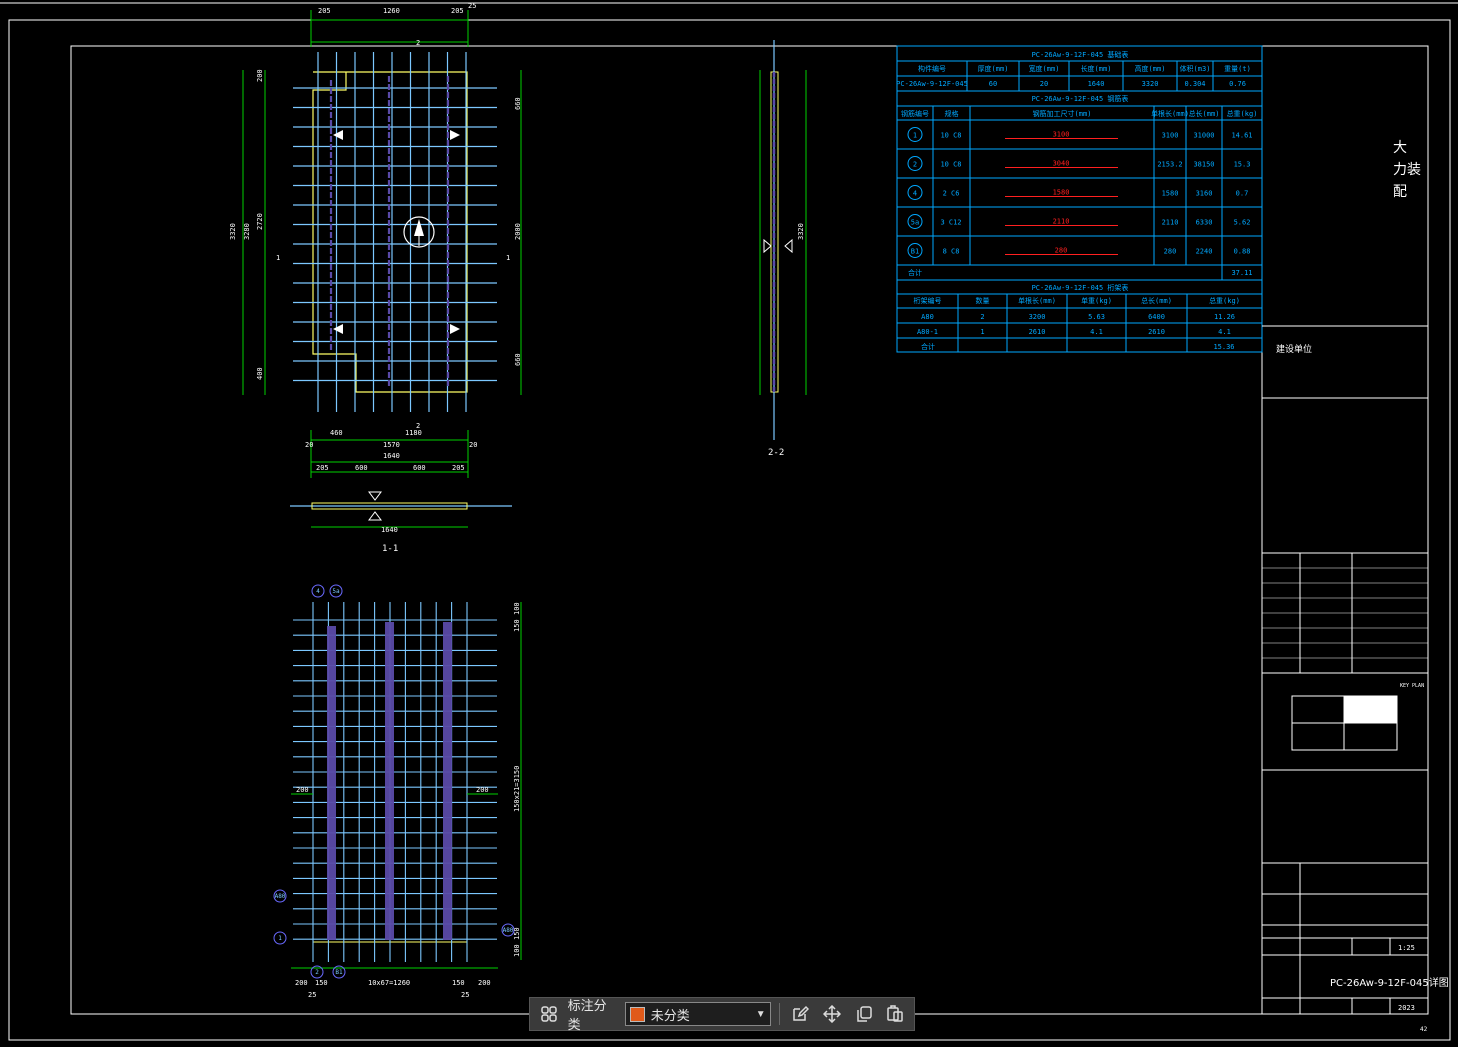  Describe the element at coordinates (697, 1014) in the screenshot. I see `annotation-category-select: 未分类 ▼` at that location.